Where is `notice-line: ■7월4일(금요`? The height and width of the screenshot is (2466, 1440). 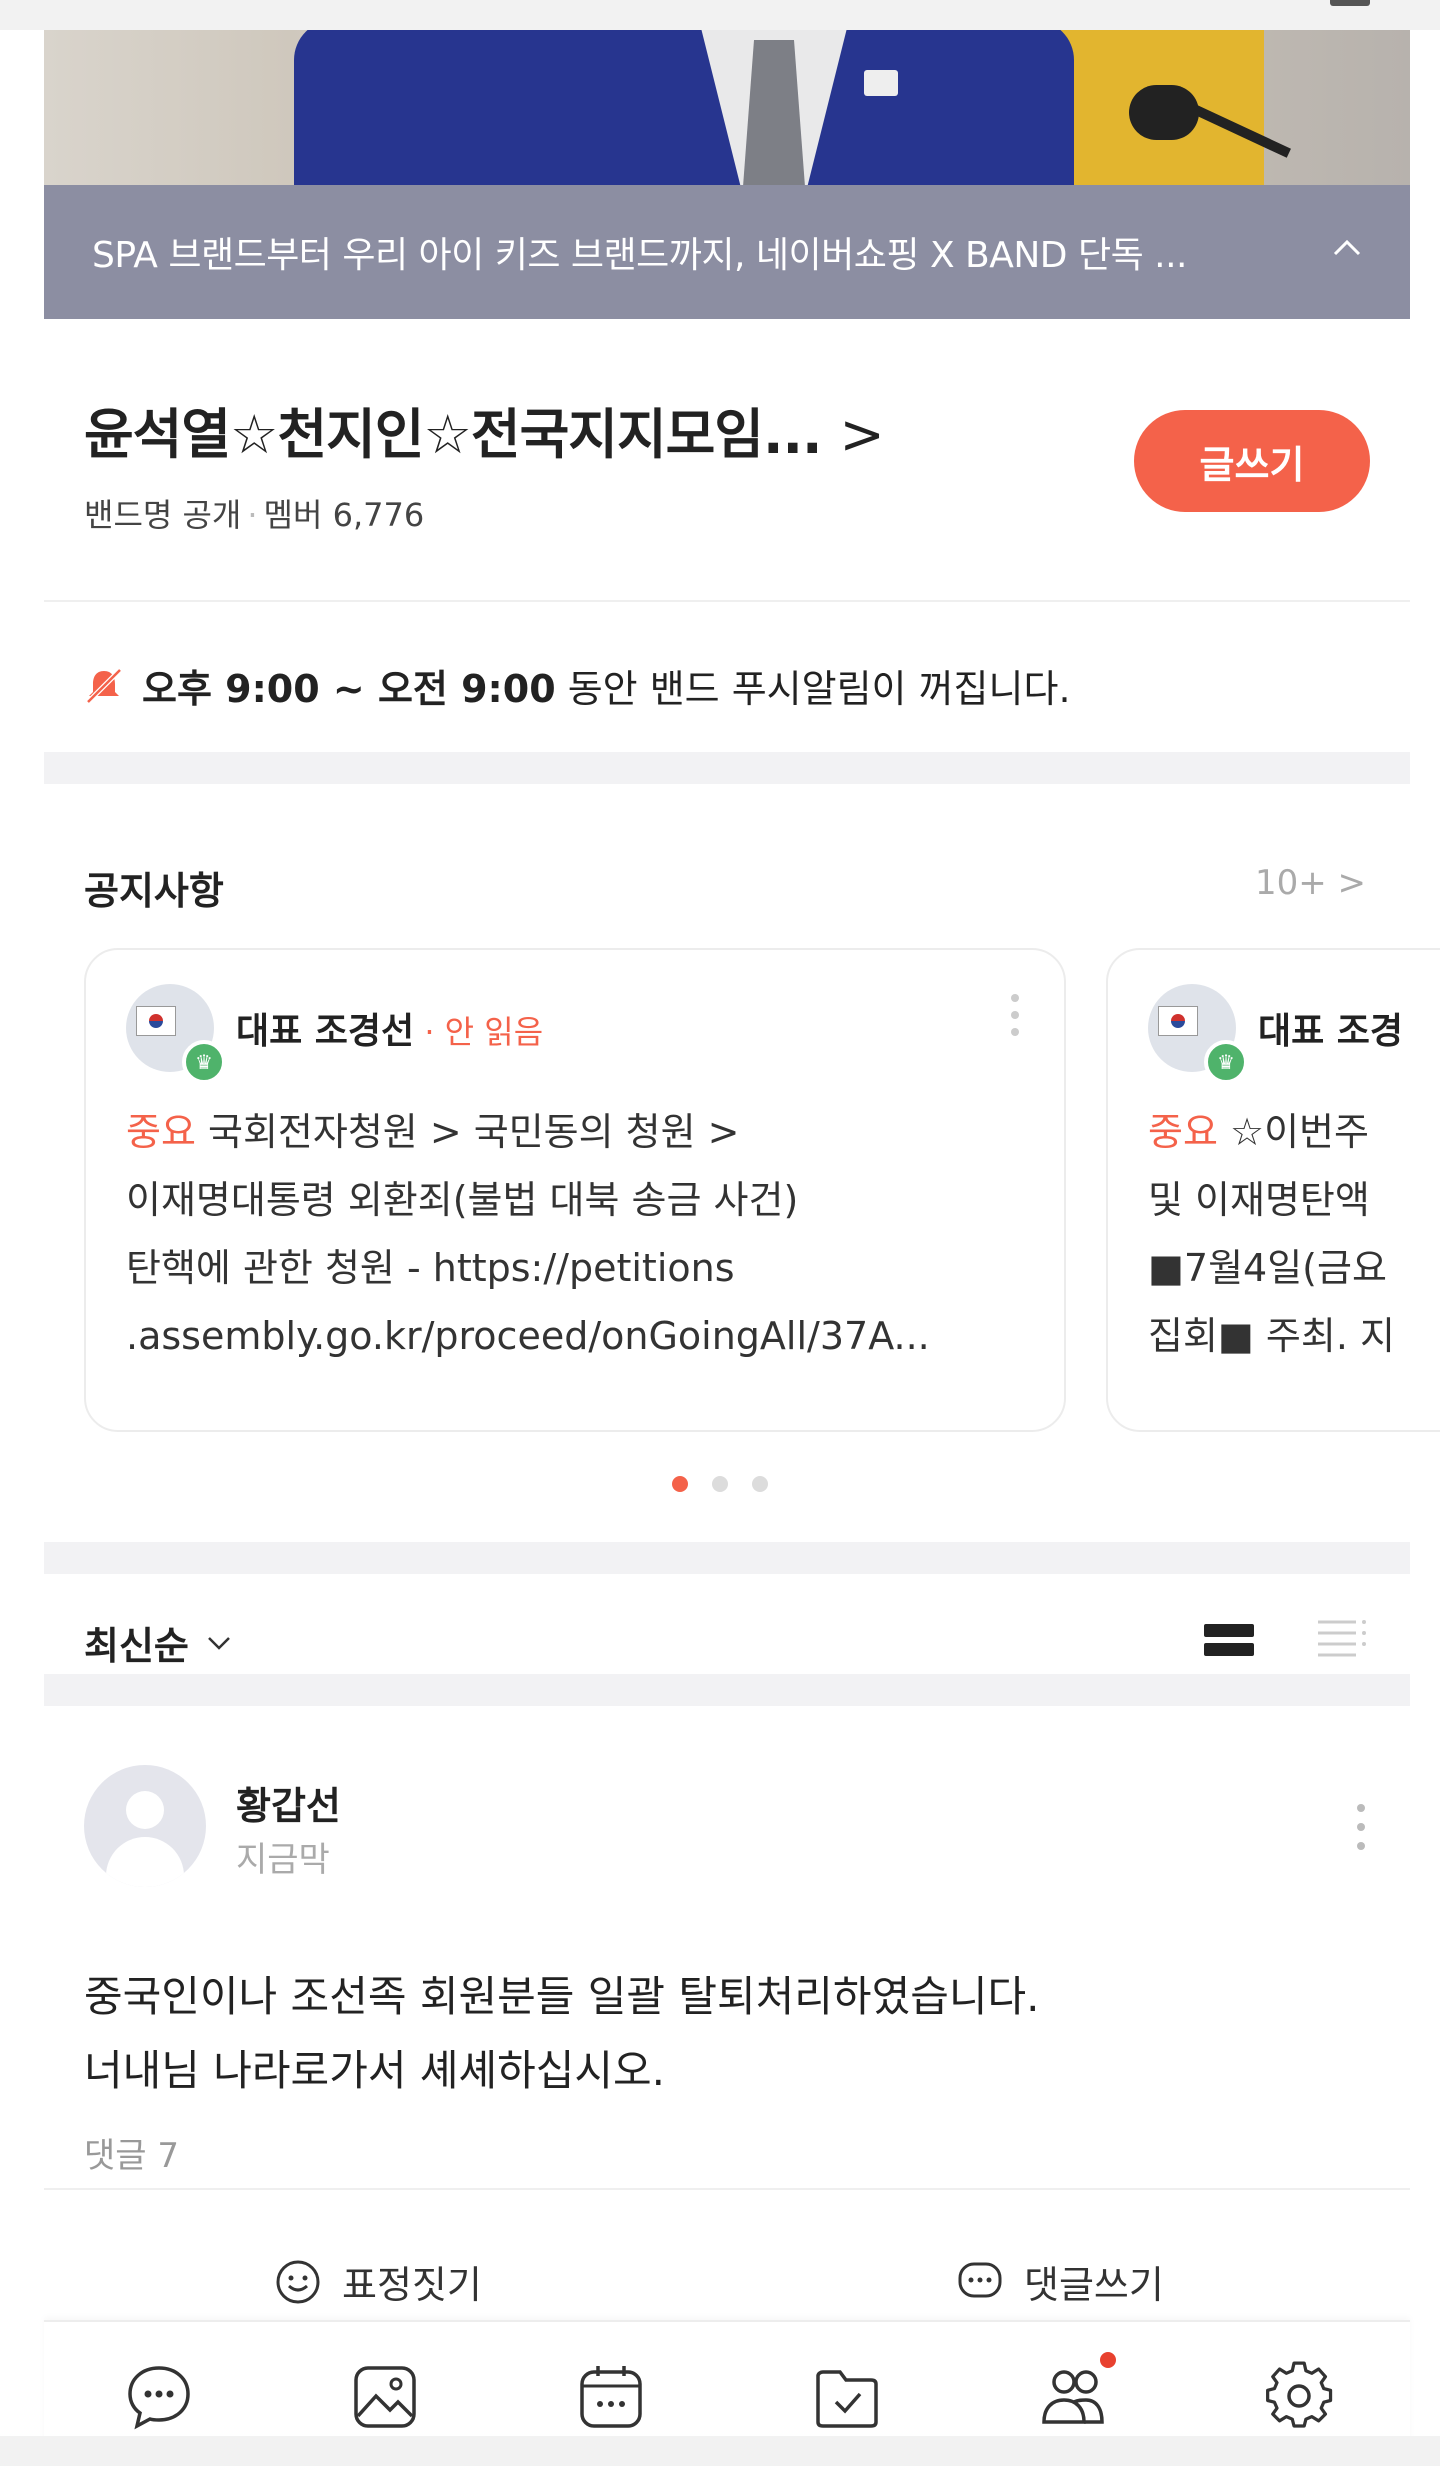 notice-line: ■7월4일(금요 is located at coordinates (1267, 1268).